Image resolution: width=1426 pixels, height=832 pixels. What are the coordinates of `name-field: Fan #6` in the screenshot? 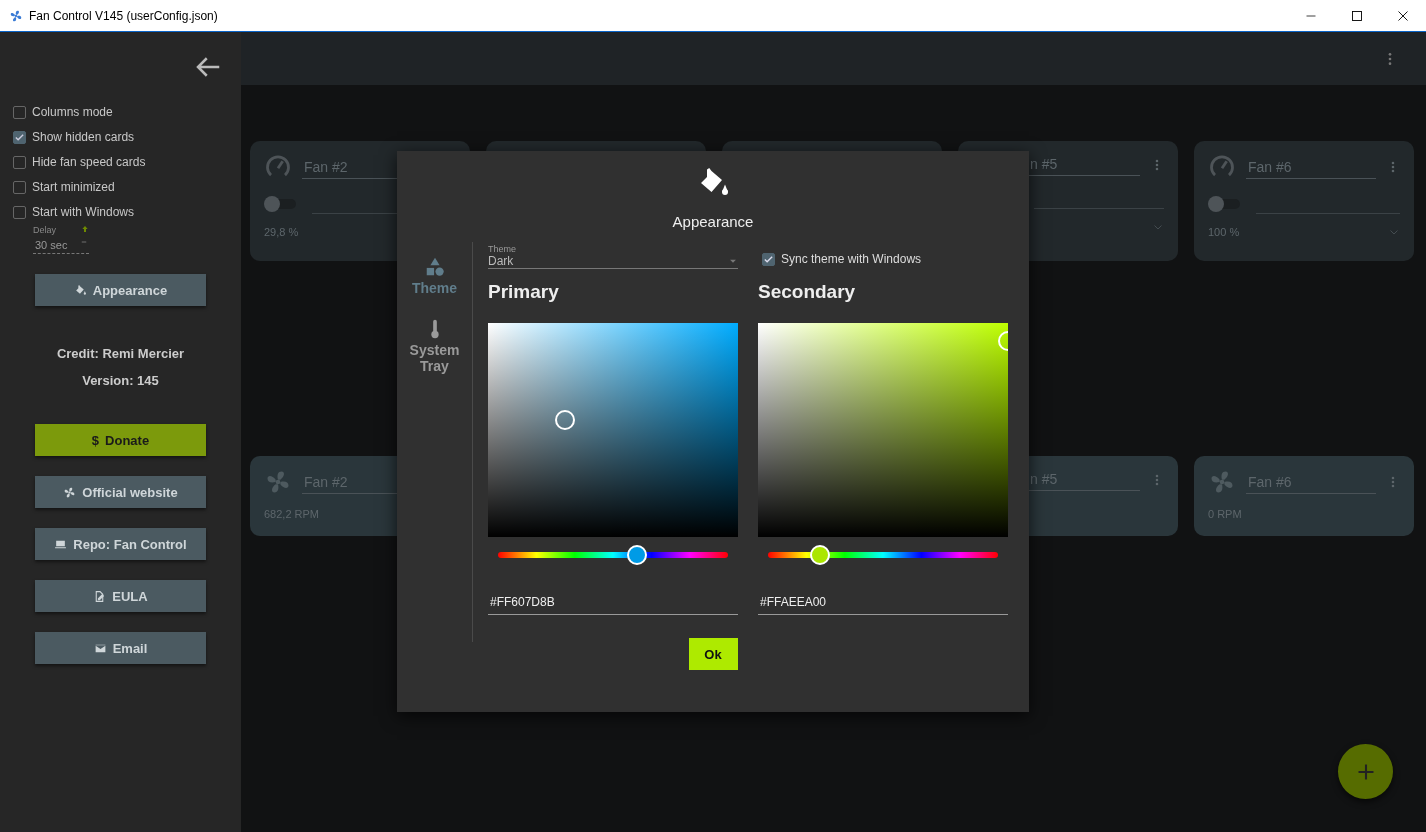 It's located at (1311, 167).